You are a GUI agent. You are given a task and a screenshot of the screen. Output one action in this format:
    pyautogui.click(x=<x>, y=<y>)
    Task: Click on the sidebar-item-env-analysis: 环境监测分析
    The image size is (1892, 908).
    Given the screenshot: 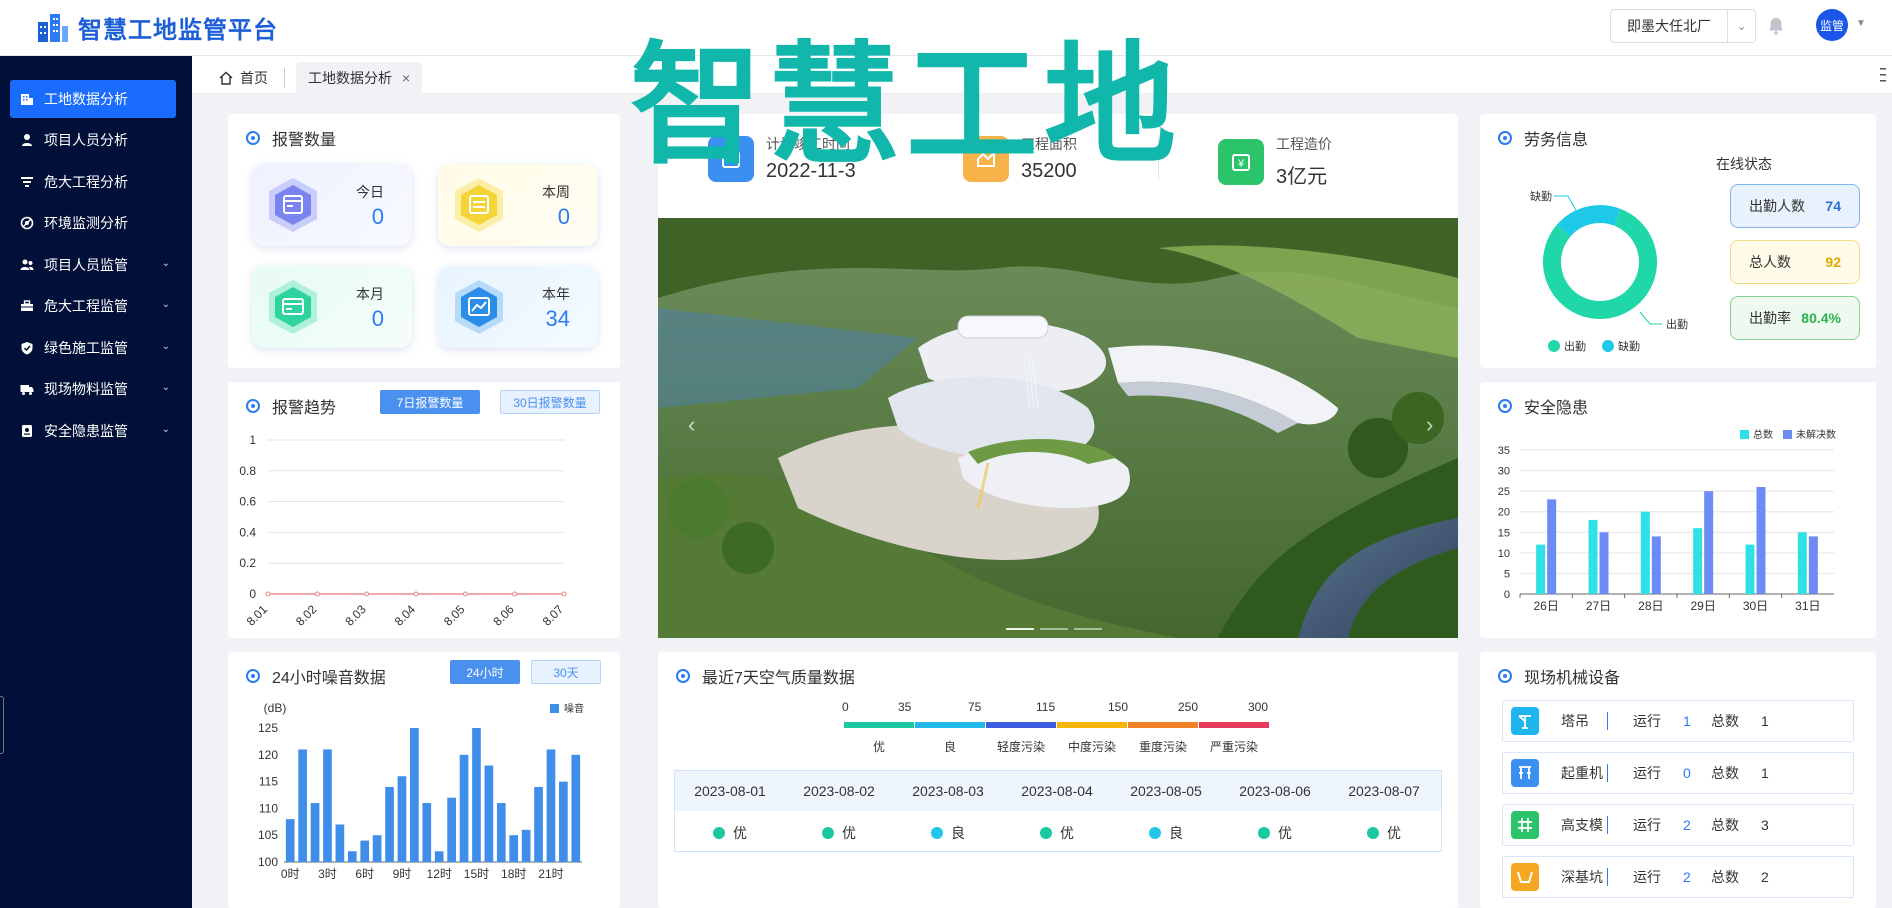 What is the action you would take?
    pyautogui.click(x=93, y=223)
    